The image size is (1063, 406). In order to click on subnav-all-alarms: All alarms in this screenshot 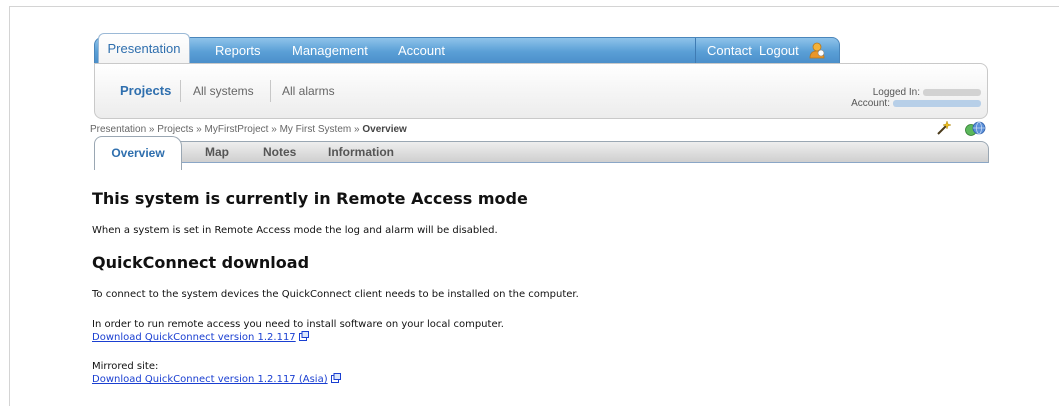, I will do `click(308, 91)`.